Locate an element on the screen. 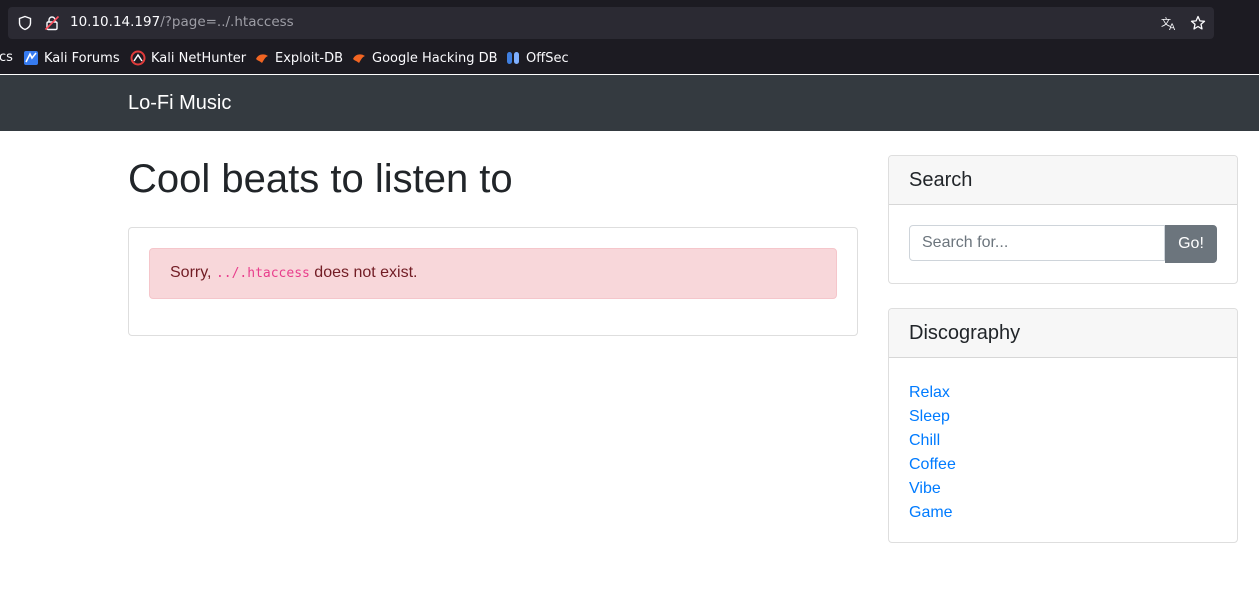  bookmark-kali-nethunter: Kali NetHunter is located at coordinates (188, 58).